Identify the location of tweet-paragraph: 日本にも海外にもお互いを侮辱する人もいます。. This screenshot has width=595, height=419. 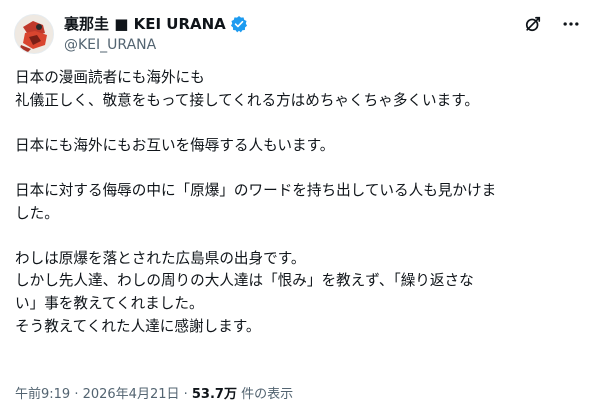
(295, 146).